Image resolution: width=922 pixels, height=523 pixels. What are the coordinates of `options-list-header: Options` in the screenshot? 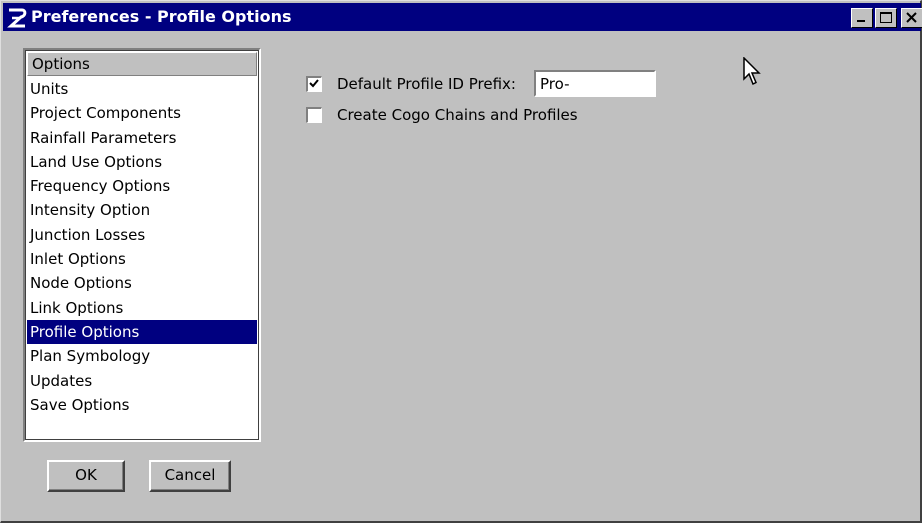 It's located at (142, 64).